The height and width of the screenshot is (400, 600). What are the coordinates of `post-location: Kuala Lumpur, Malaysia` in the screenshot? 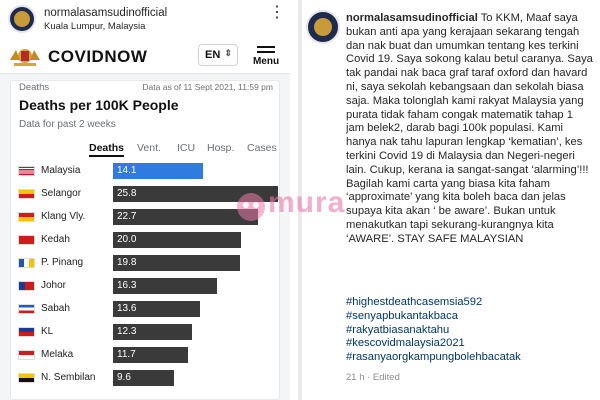 It's located at (94, 26).